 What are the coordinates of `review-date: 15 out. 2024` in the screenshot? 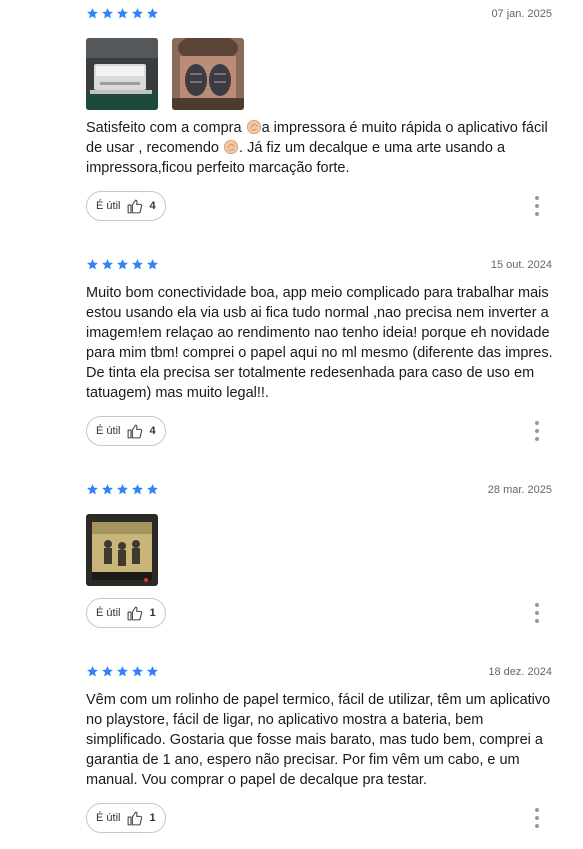 It's located at (521, 265).